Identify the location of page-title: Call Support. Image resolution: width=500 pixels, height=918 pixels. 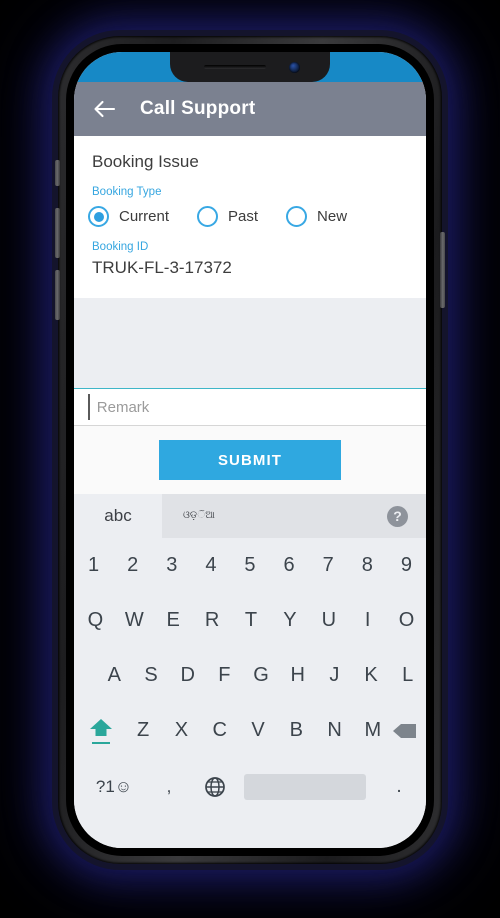
(198, 108).